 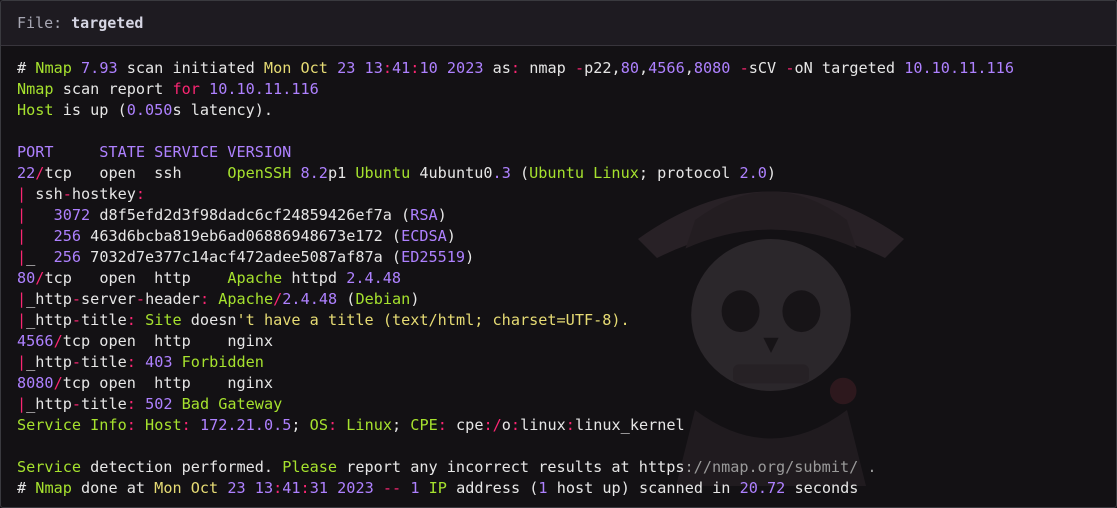 What do you see at coordinates (35, 341) in the screenshot?
I see `output-token: 4566` at bounding box center [35, 341].